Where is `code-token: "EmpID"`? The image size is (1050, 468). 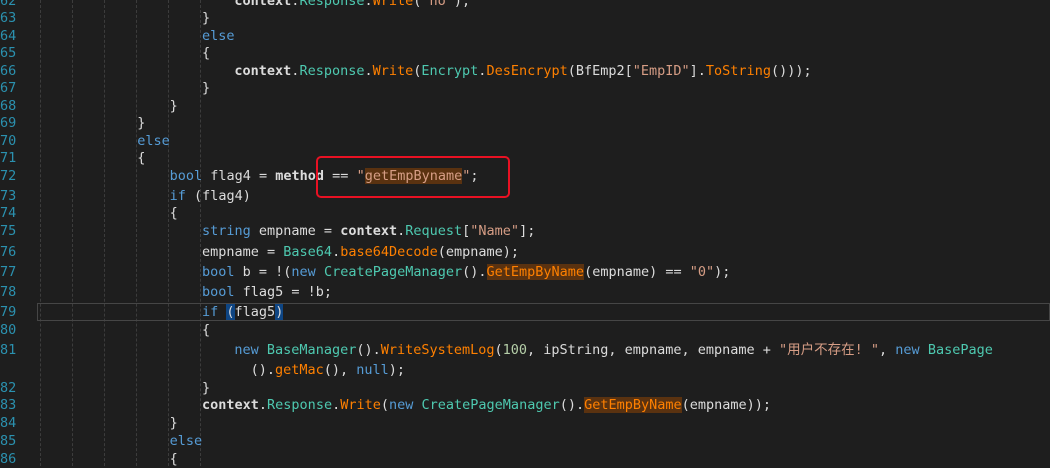 code-token: "EmpID" is located at coordinates (661, 71).